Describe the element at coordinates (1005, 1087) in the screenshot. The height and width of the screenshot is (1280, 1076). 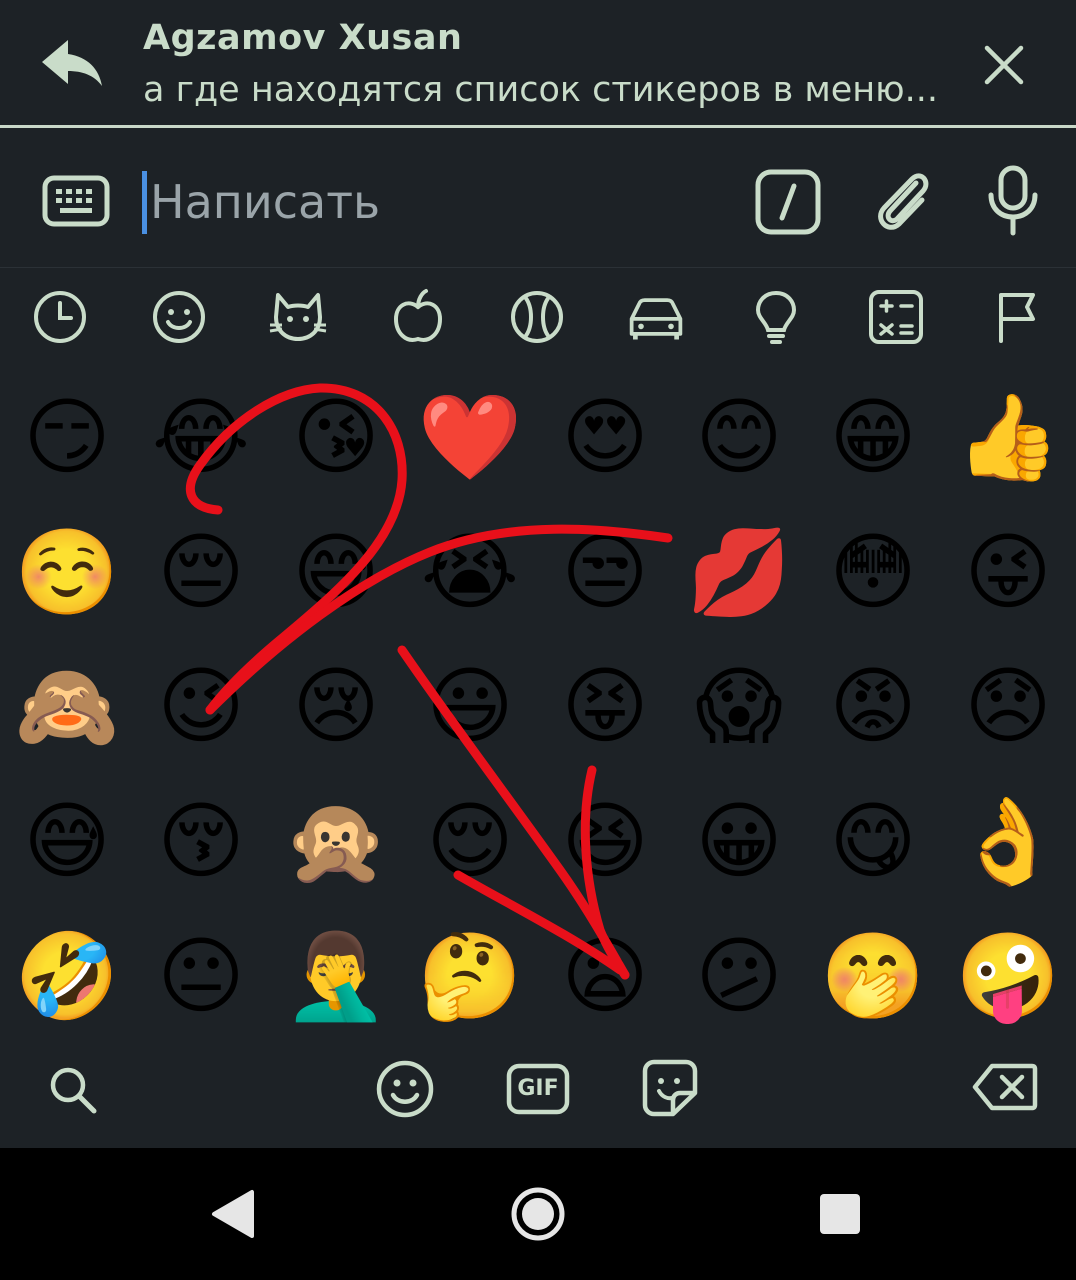
I see `backspace-icon` at that location.